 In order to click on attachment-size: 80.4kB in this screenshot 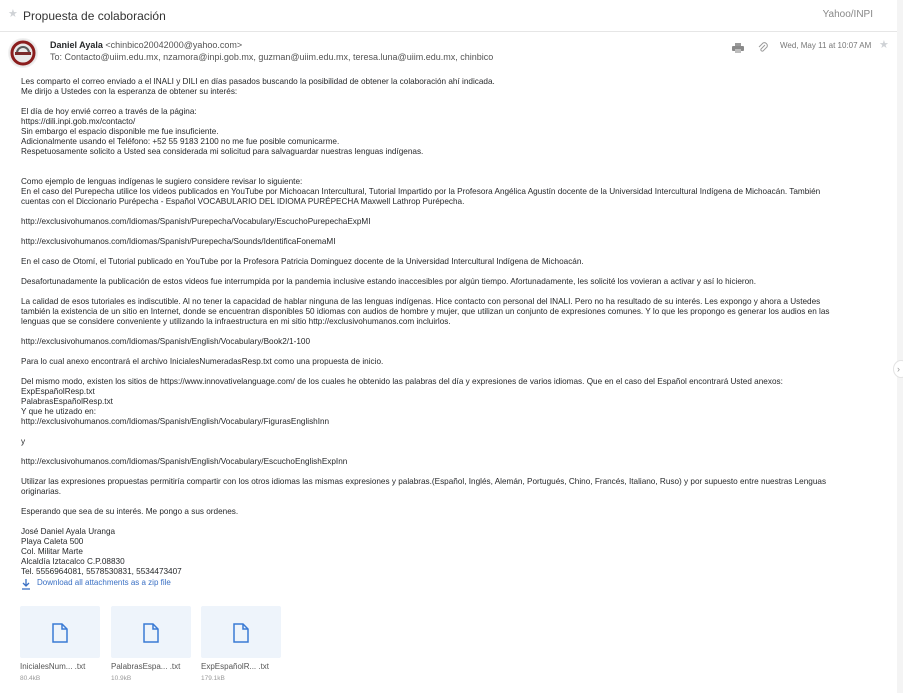, I will do `click(30, 678)`.